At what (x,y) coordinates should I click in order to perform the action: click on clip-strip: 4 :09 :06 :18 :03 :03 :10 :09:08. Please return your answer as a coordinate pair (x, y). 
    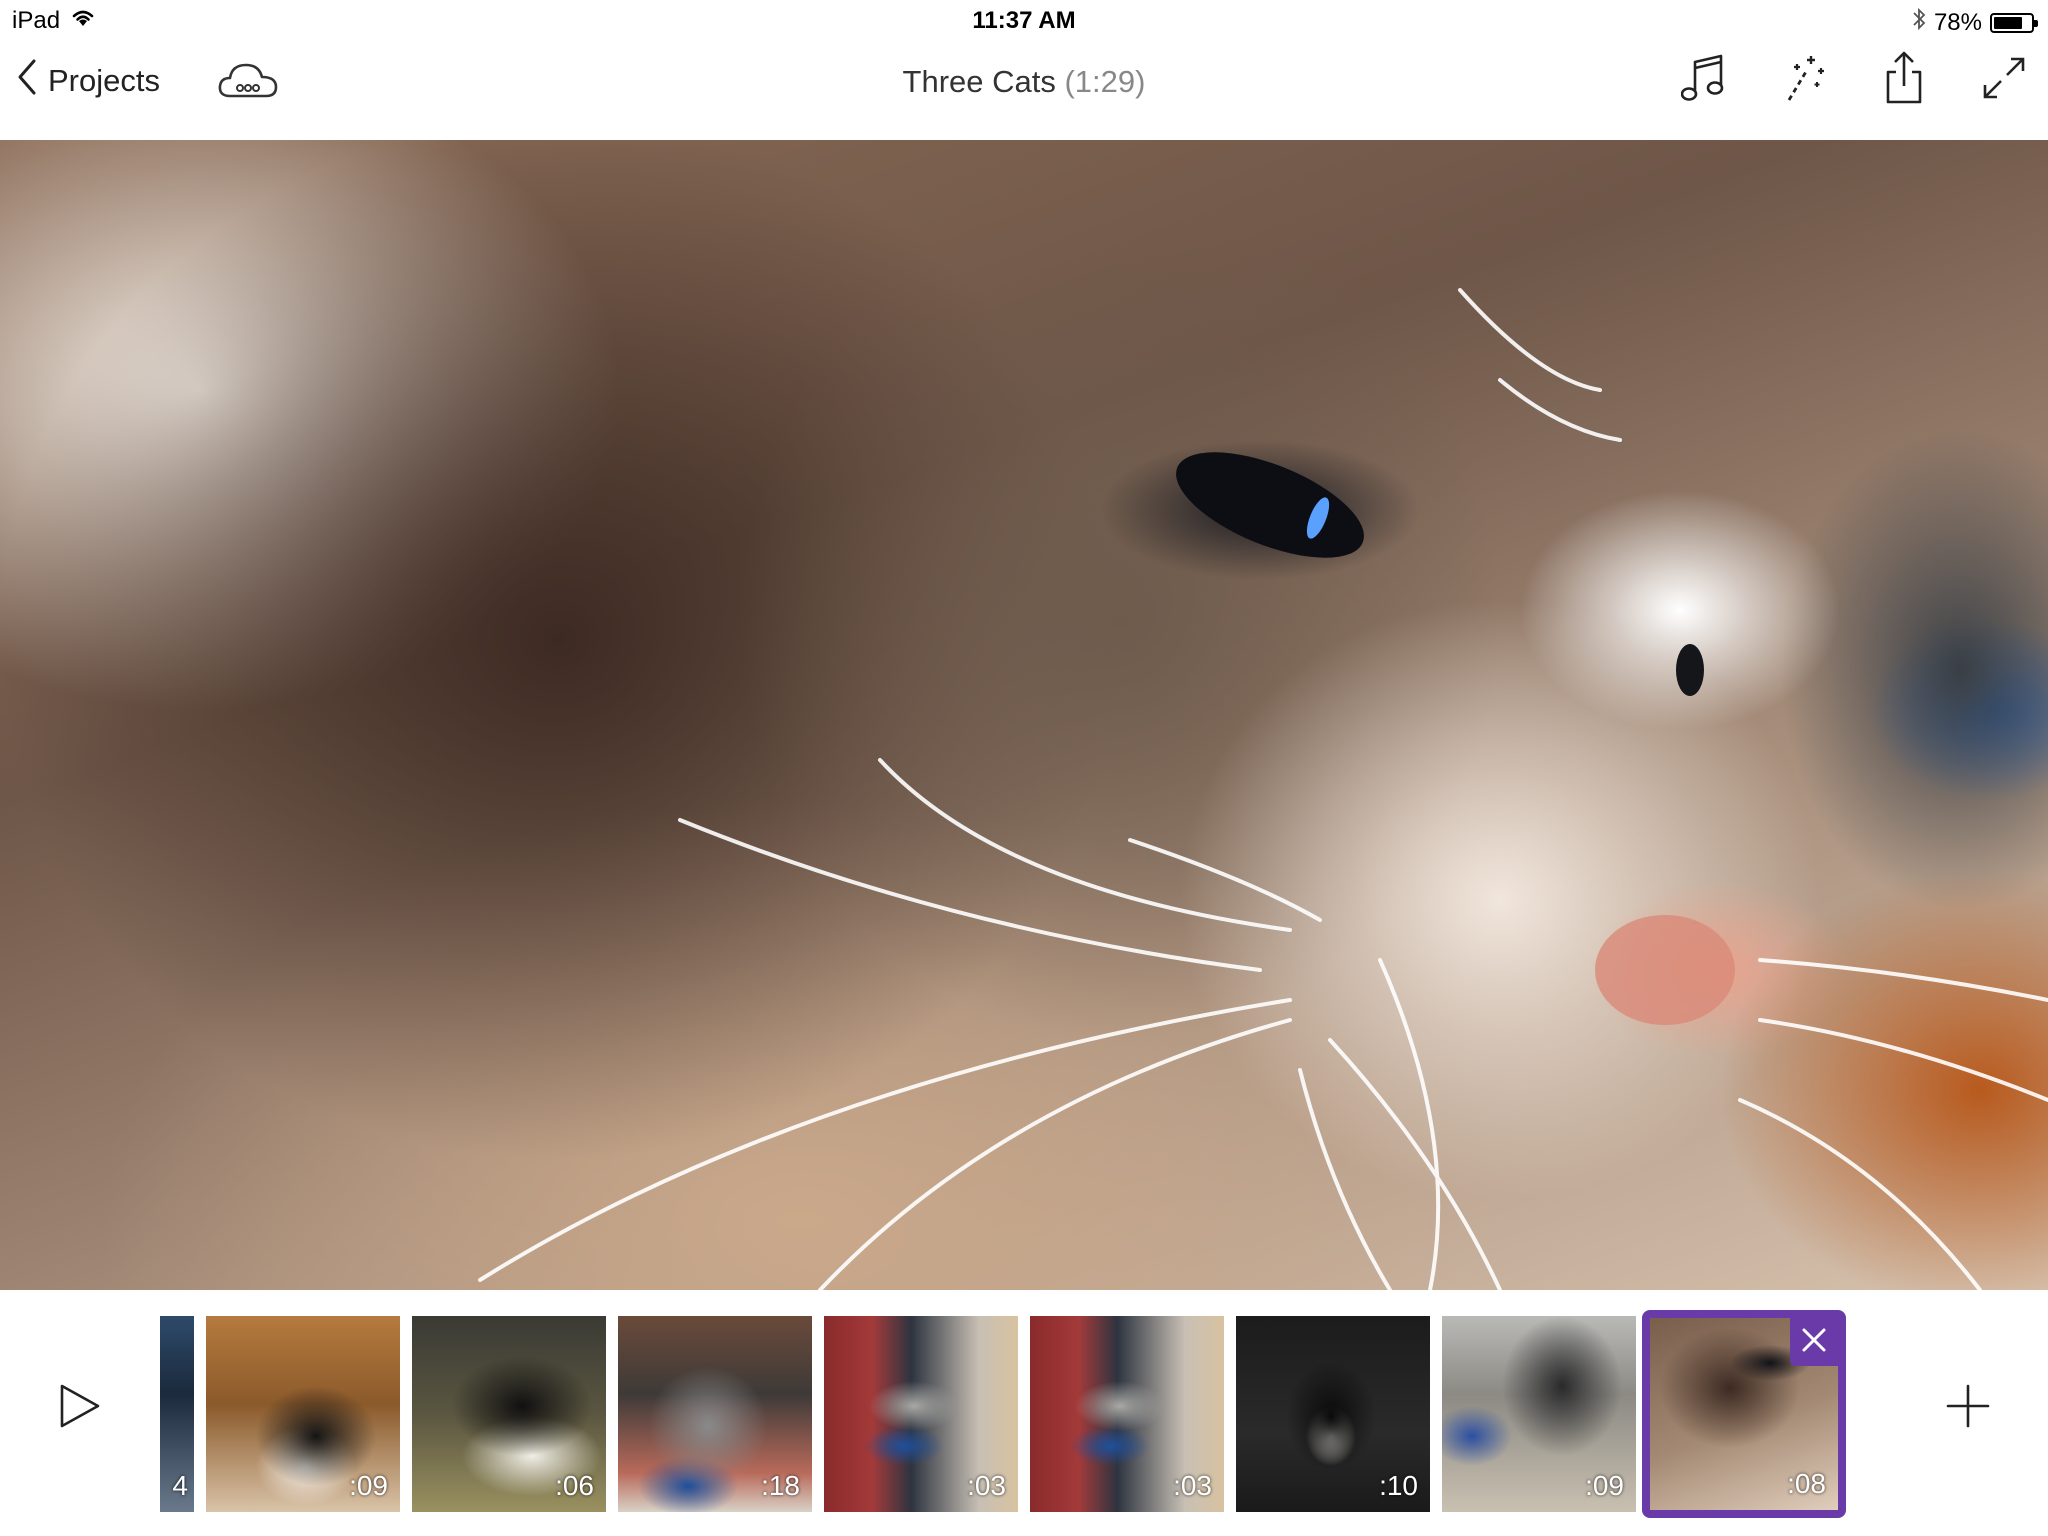
    Looking at the image, I should click on (1005, 1414).